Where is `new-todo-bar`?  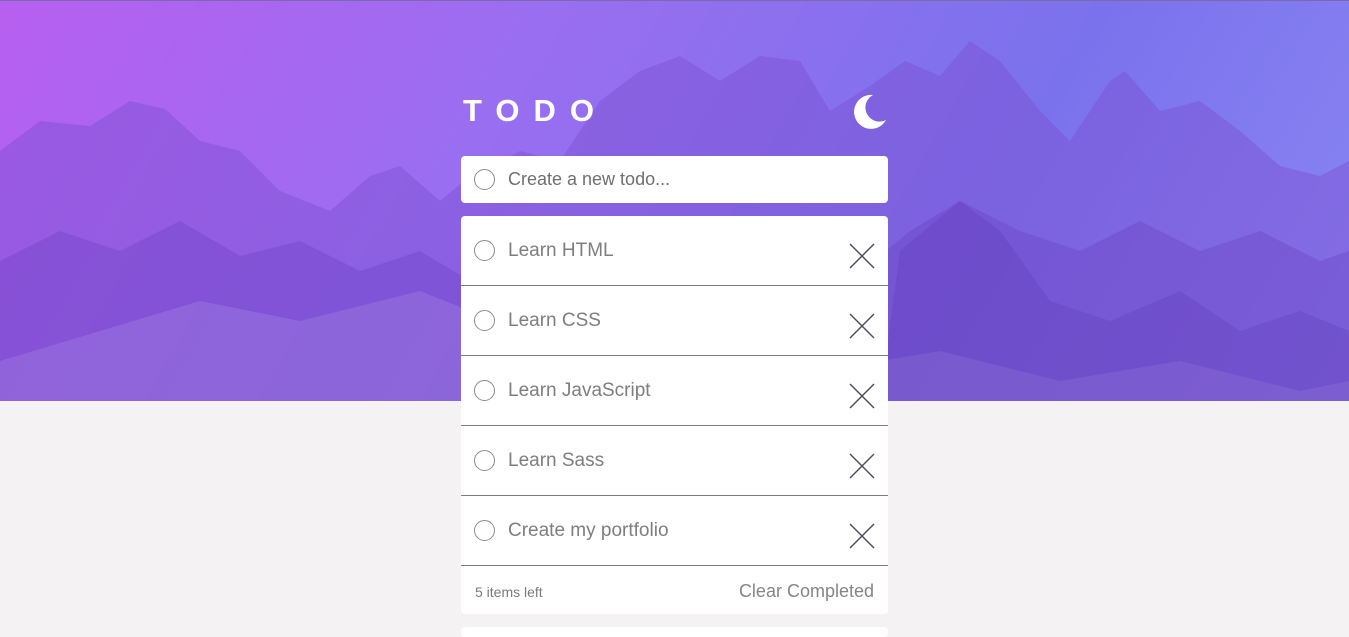 new-todo-bar is located at coordinates (674, 179).